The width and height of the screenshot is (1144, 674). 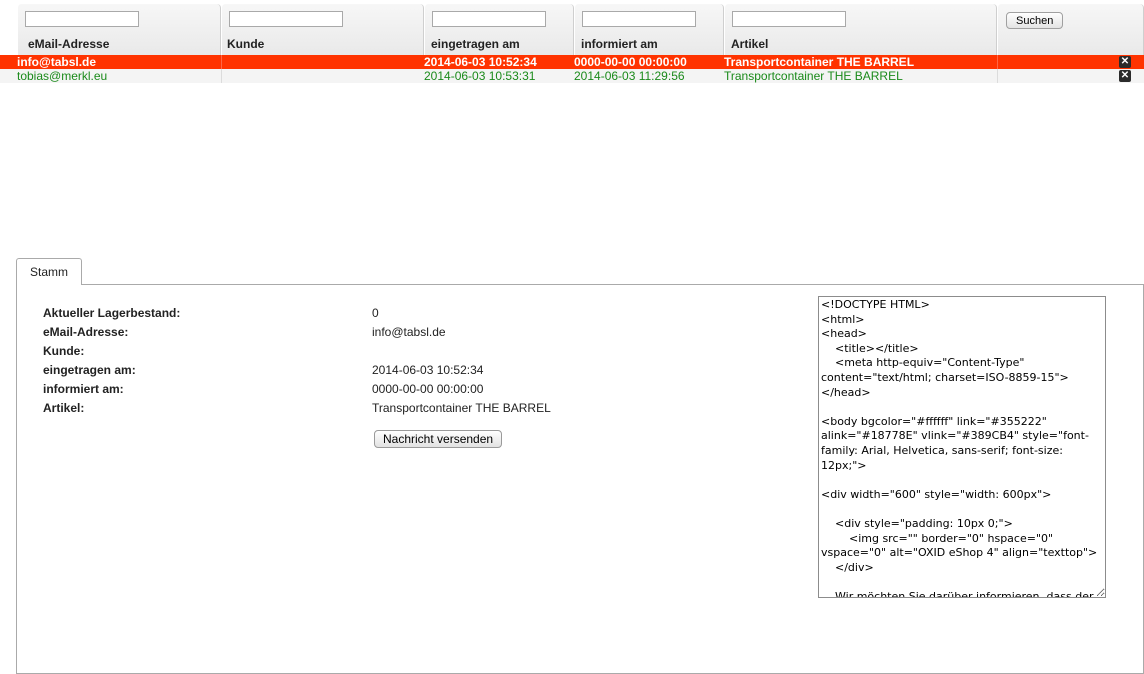 I want to click on column-header-customer: Kunde, so click(x=322, y=29).